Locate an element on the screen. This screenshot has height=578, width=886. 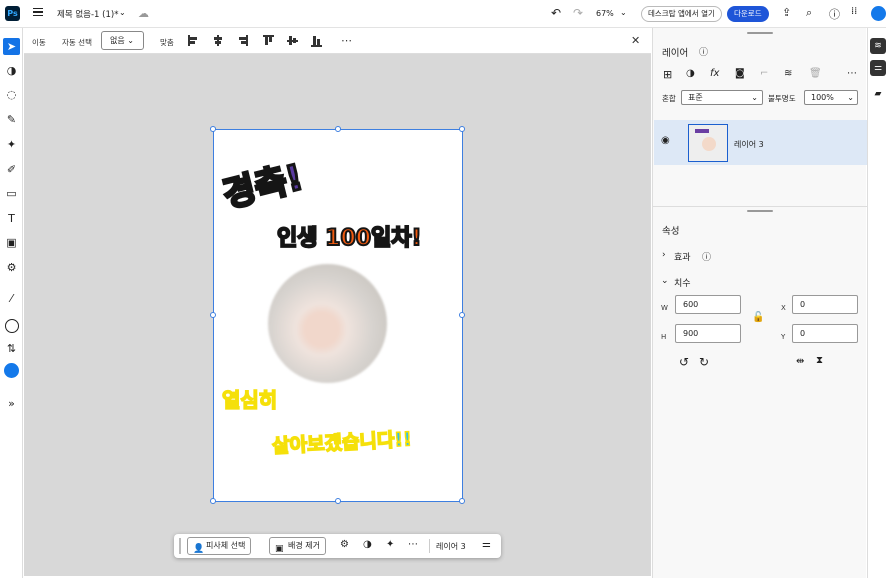
align-left-icon is located at coordinates (193, 40).